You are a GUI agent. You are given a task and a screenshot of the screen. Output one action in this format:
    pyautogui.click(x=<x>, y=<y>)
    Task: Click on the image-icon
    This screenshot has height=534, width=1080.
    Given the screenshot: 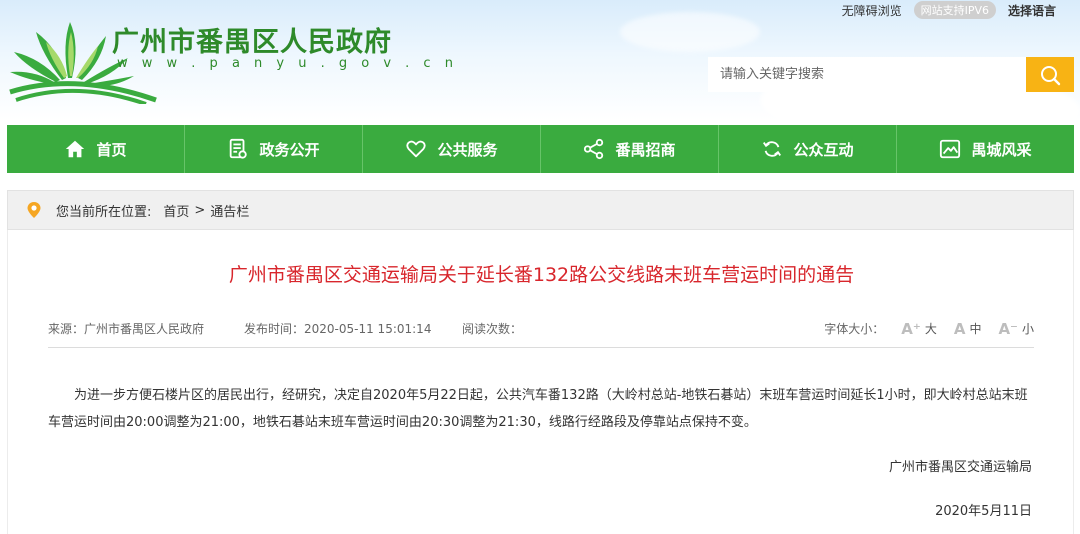 What is the action you would take?
    pyautogui.click(x=950, y=149)
    